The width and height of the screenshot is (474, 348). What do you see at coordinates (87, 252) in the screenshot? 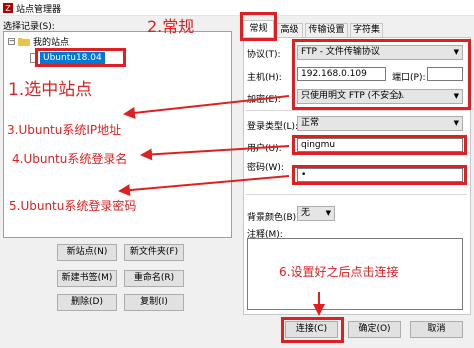
I see `new-site-button: 新站点(N)` at bounding box center [87, 252].